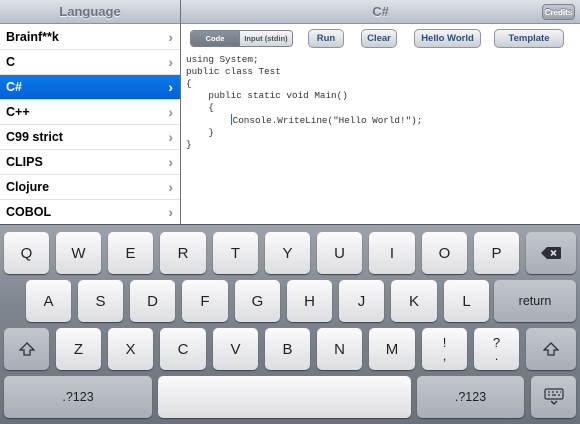 The height and width of the screenshot is (424, 580). I want to click on key-p: P, so click(496, 253).